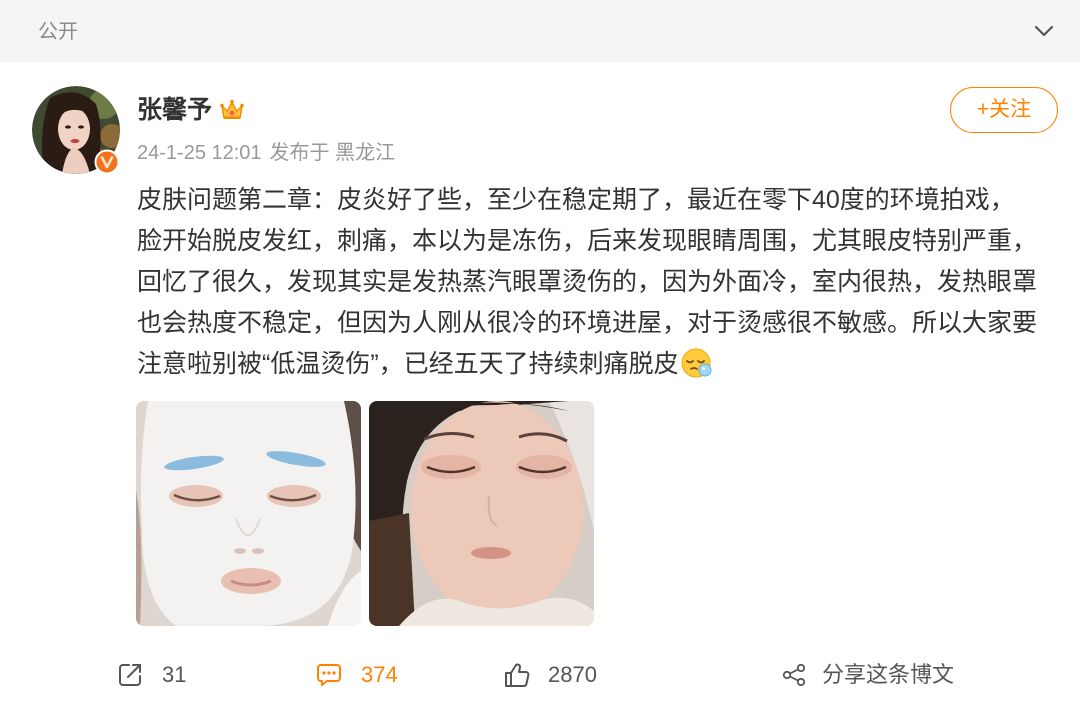 Image resolution: width=1080 pixels, height=715 pixels. I want to click on visibility-label: 公开, so click(58, 32).